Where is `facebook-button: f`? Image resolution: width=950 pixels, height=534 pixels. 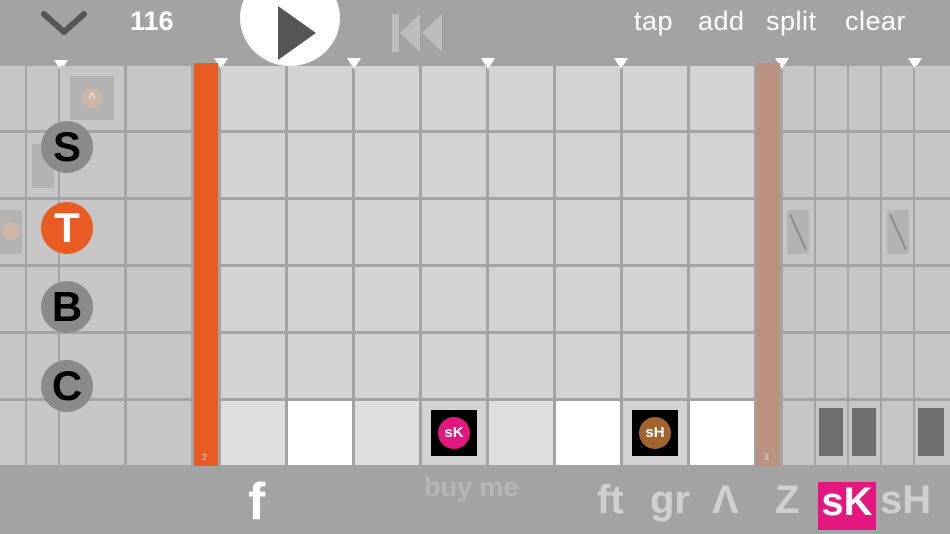 facebook-button: f is located at coordinates (256, 502).